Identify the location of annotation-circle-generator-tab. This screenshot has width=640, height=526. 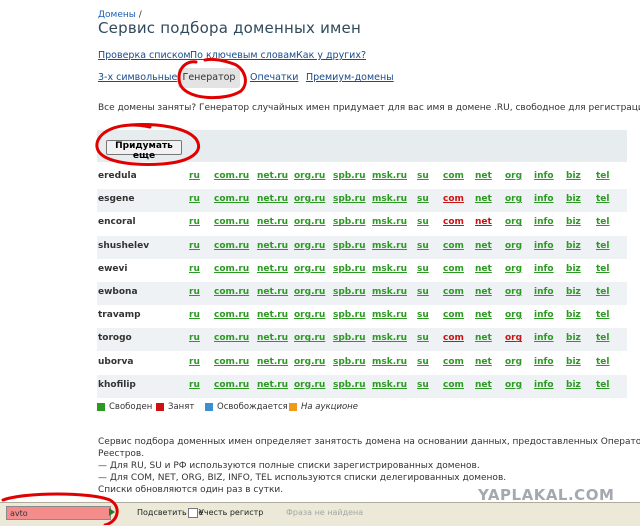
(212, 78).